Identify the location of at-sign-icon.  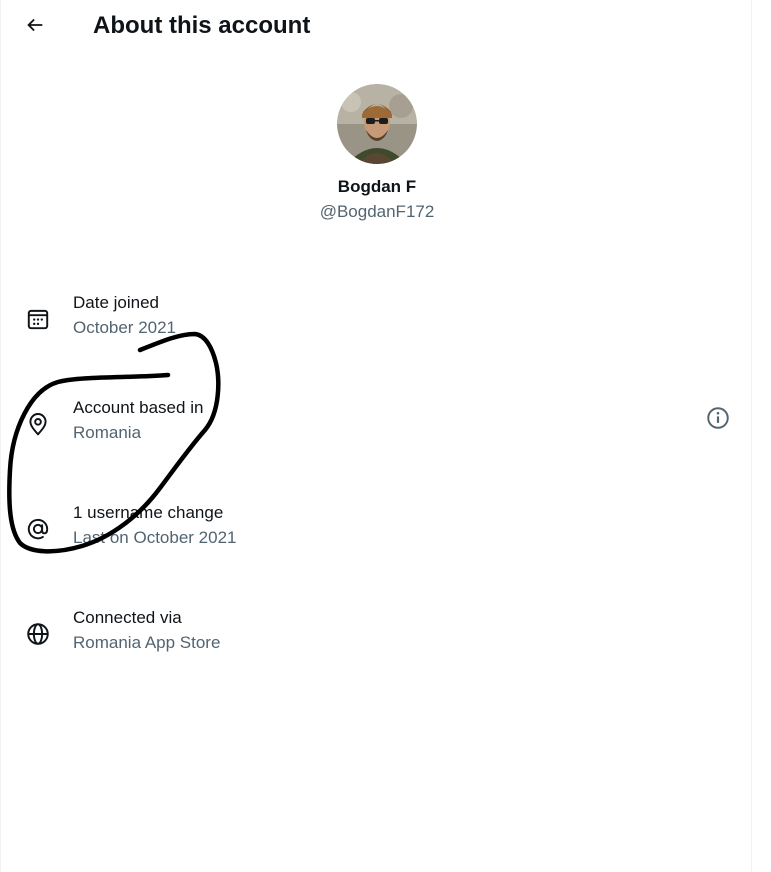
(38, 529).